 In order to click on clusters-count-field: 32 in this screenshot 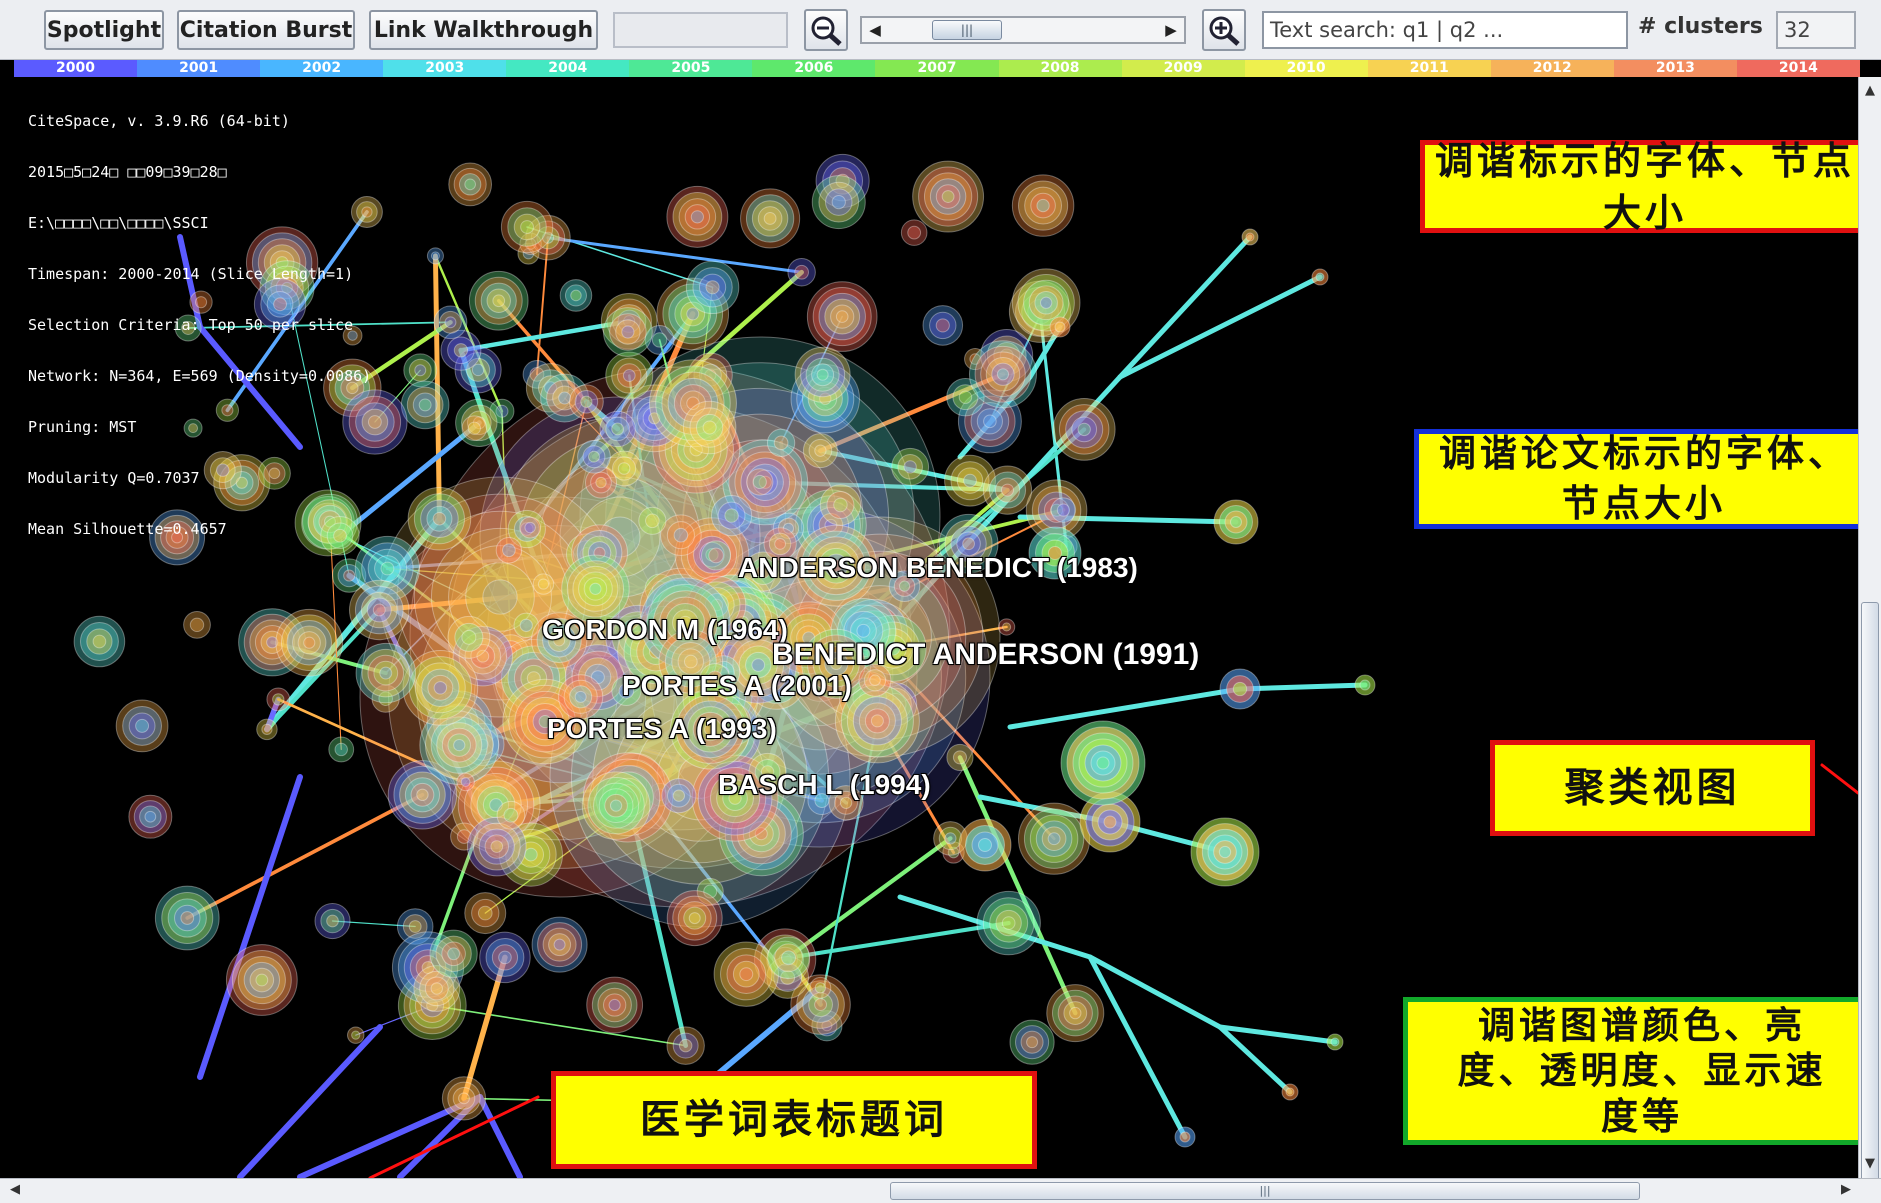, I will do `click(1816, 30)`.